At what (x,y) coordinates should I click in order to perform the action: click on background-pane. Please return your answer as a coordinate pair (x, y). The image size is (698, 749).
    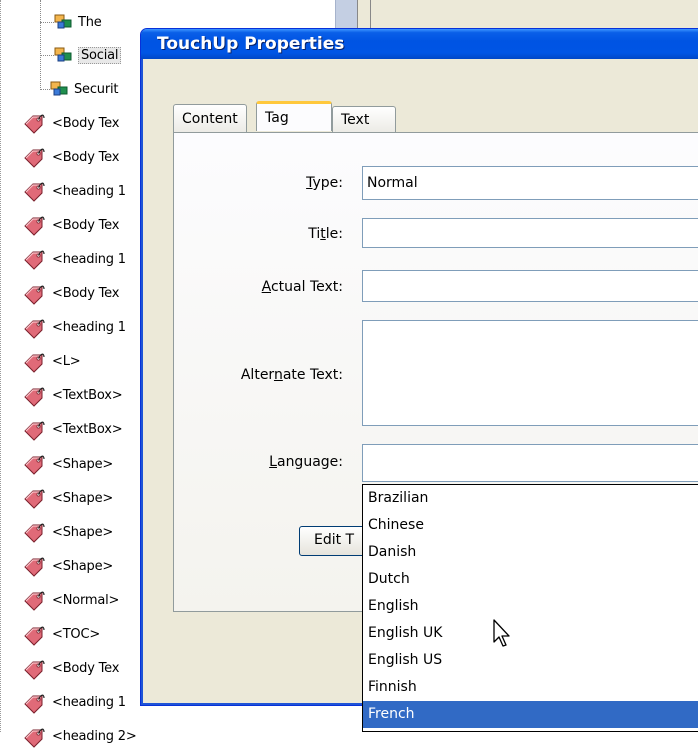
    Looking at the image, I should click on (527, 15).